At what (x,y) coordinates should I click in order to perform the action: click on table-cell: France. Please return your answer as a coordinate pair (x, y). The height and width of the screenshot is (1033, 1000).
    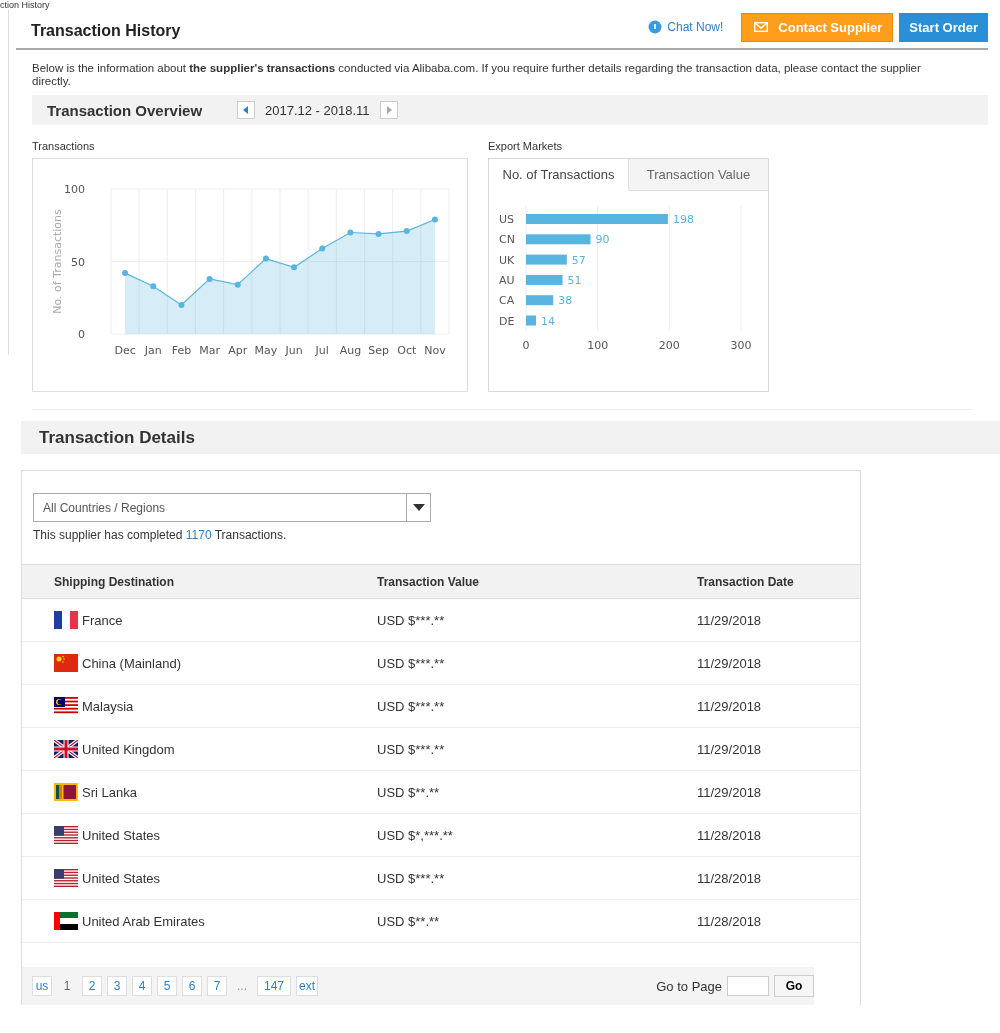
    Looking at the image, I should click on (183, 620).